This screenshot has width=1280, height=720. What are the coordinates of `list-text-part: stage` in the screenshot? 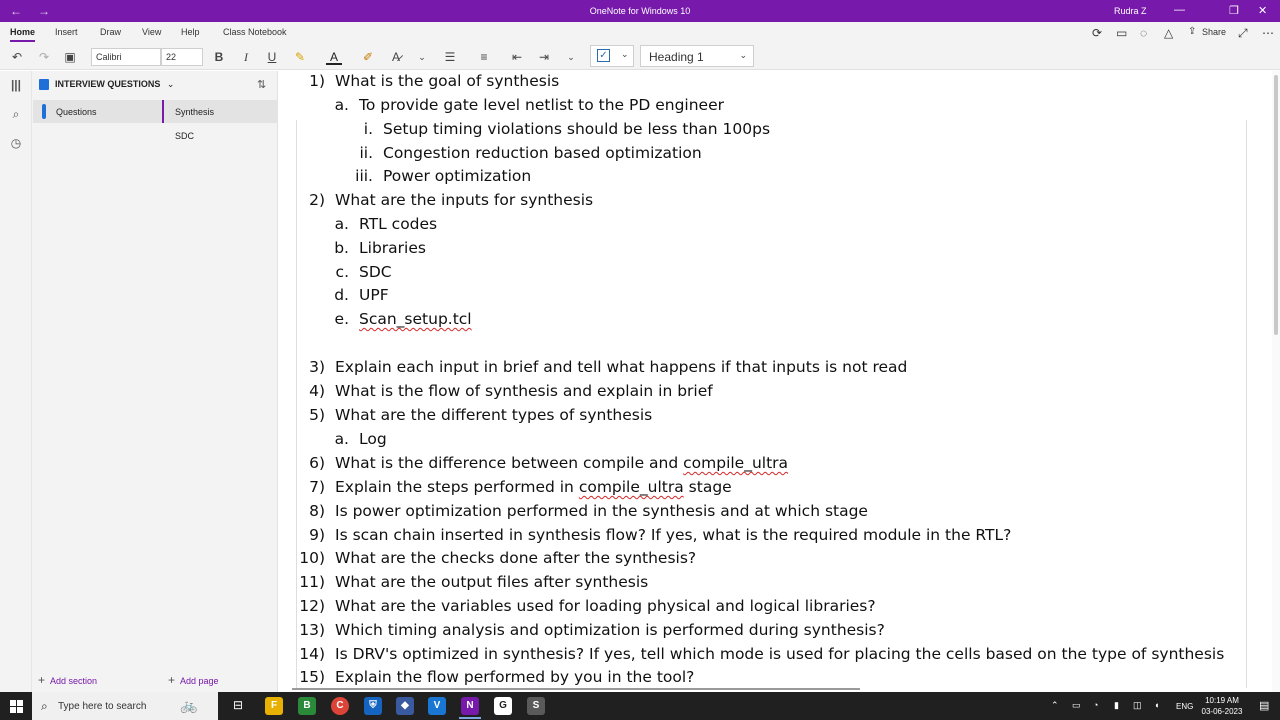 It's located at (707, 487).